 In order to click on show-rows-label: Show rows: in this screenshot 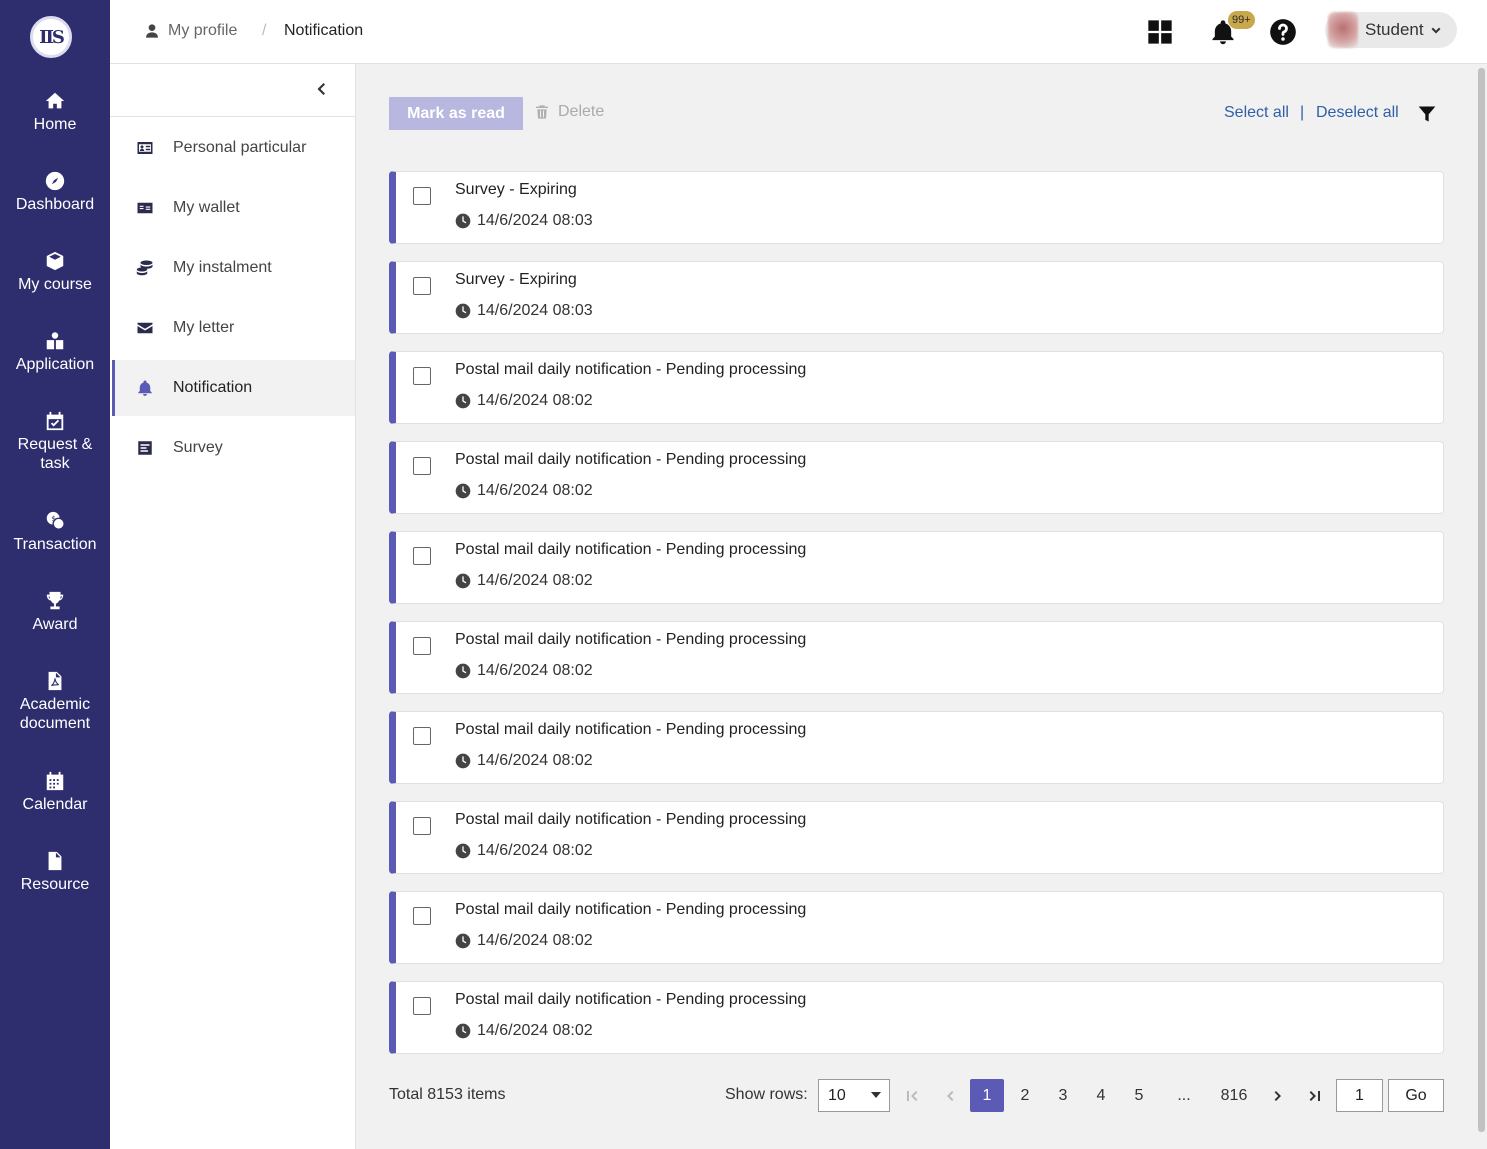, I will do `click(766, 1094)`.